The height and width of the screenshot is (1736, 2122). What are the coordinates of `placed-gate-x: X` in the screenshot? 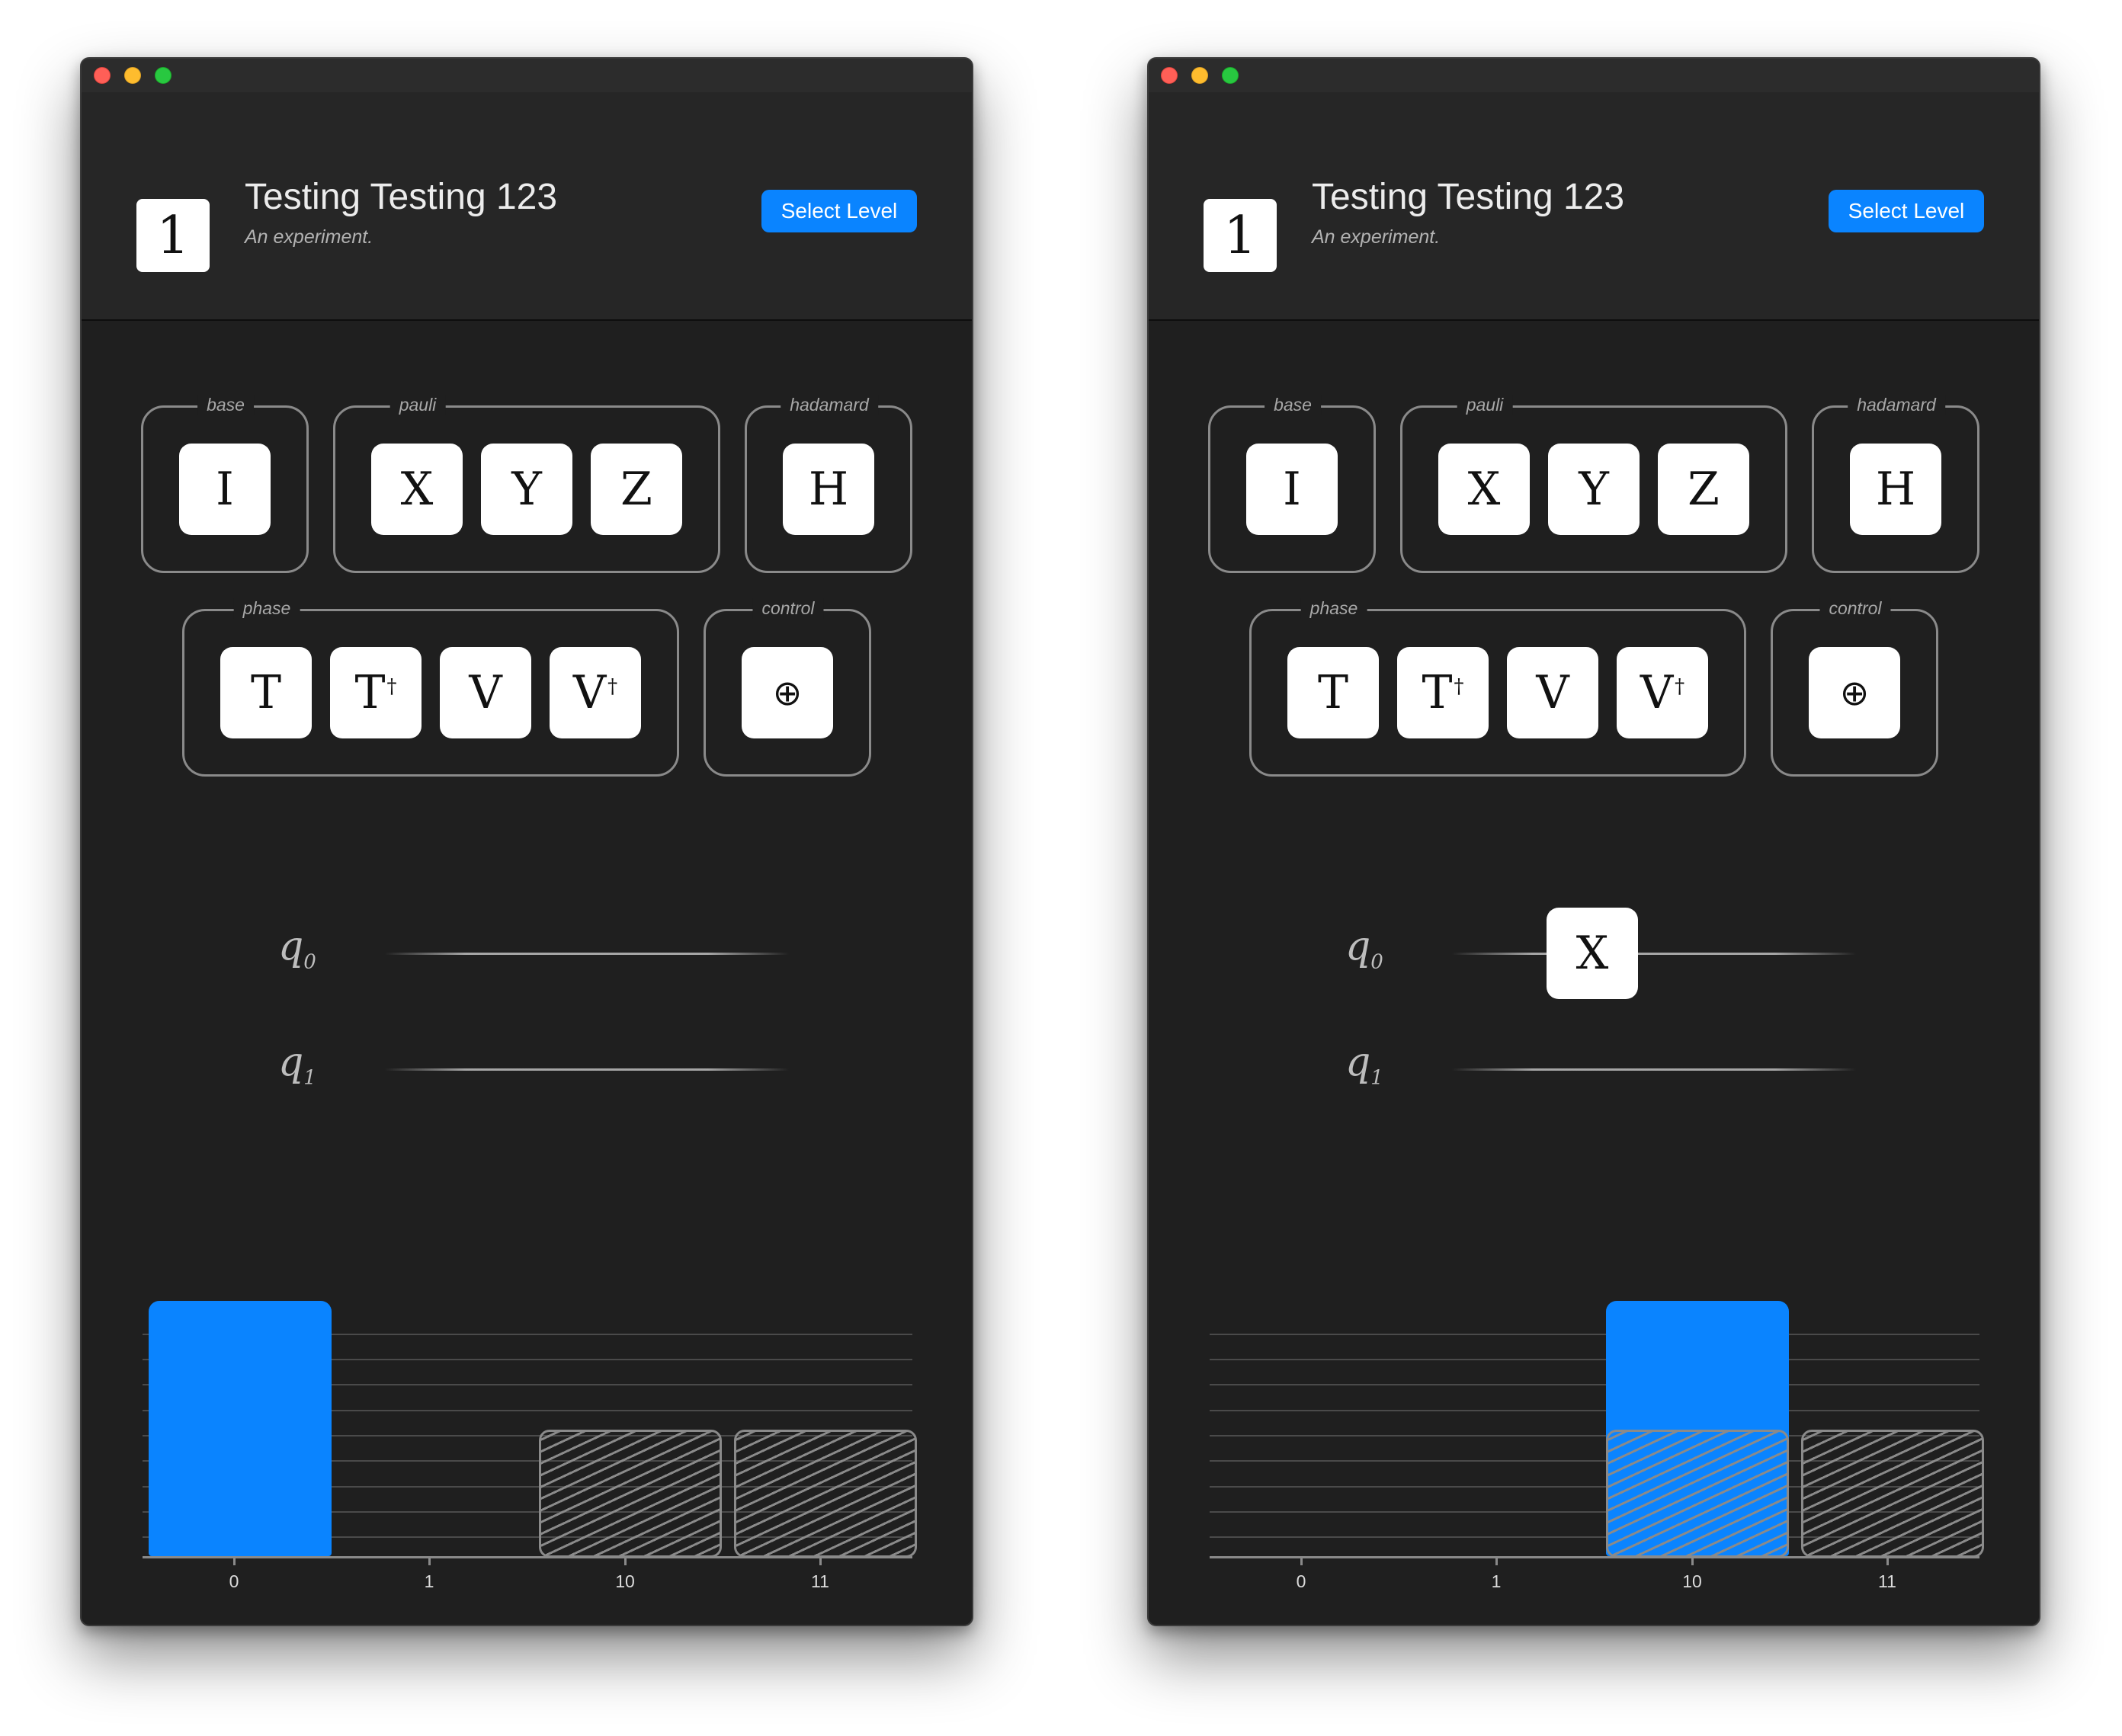 It's located at (1592, 953).